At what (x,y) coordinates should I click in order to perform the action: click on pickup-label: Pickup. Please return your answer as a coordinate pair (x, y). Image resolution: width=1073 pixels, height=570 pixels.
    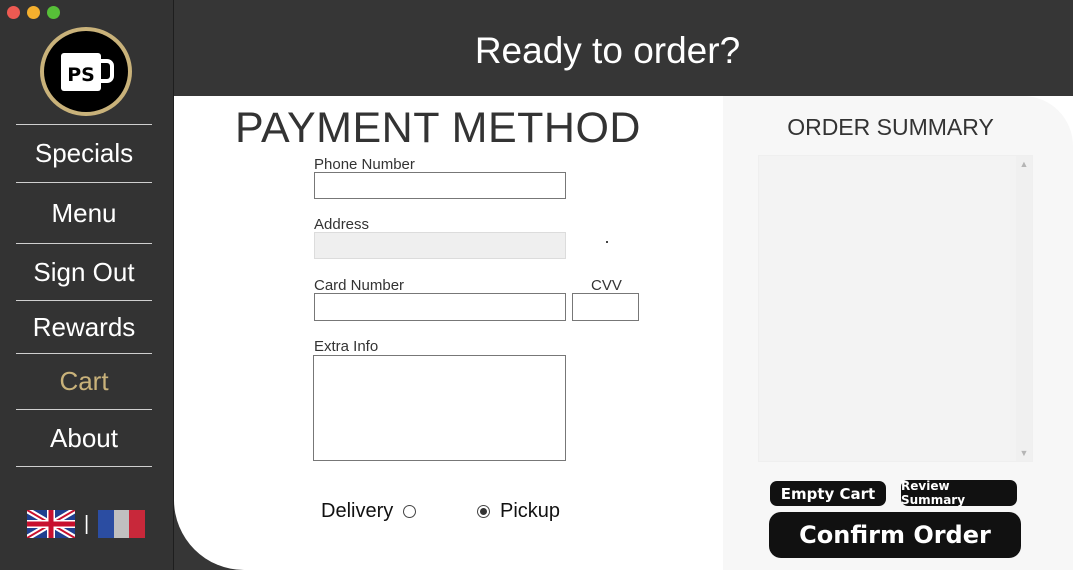
    Looking at the image, I should click on (530, 511).